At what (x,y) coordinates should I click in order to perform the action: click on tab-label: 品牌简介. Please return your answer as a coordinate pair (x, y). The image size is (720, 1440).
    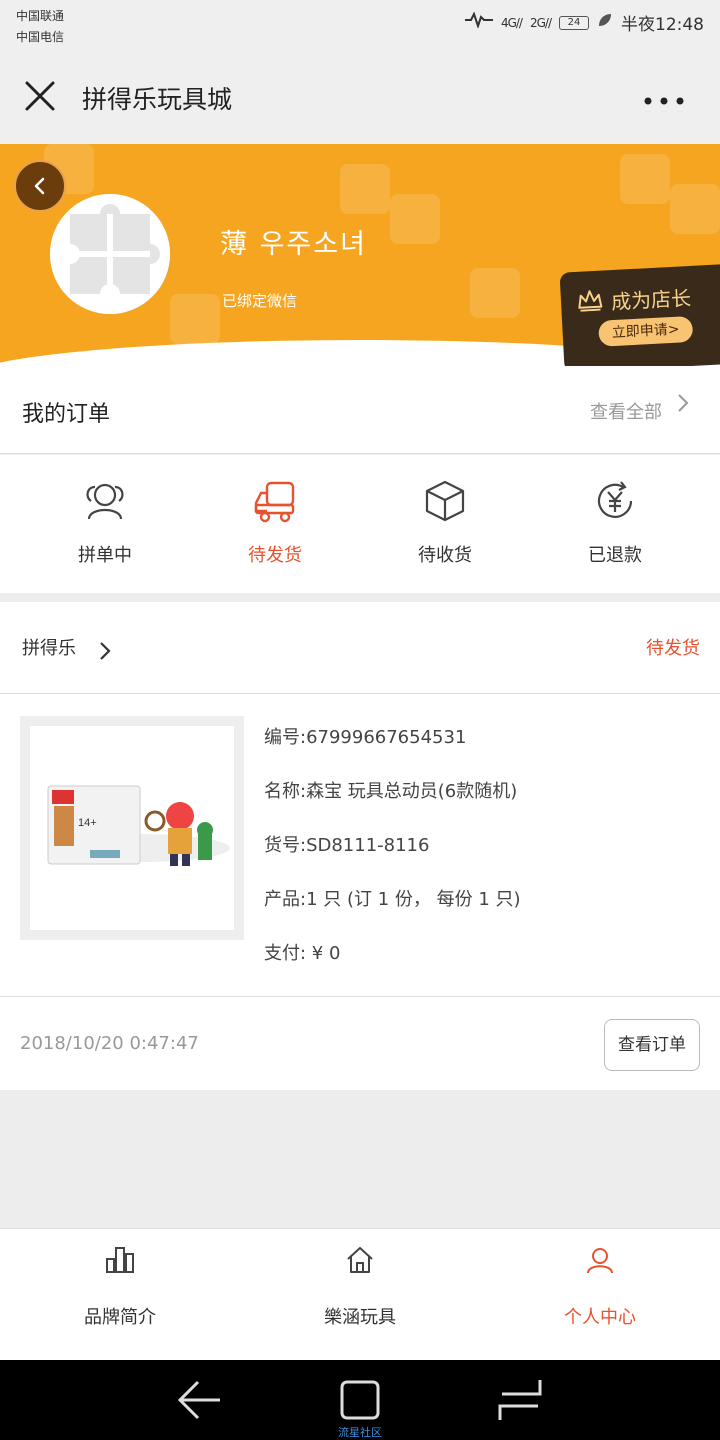
    Looking at the image, I should click on (120, 1317).